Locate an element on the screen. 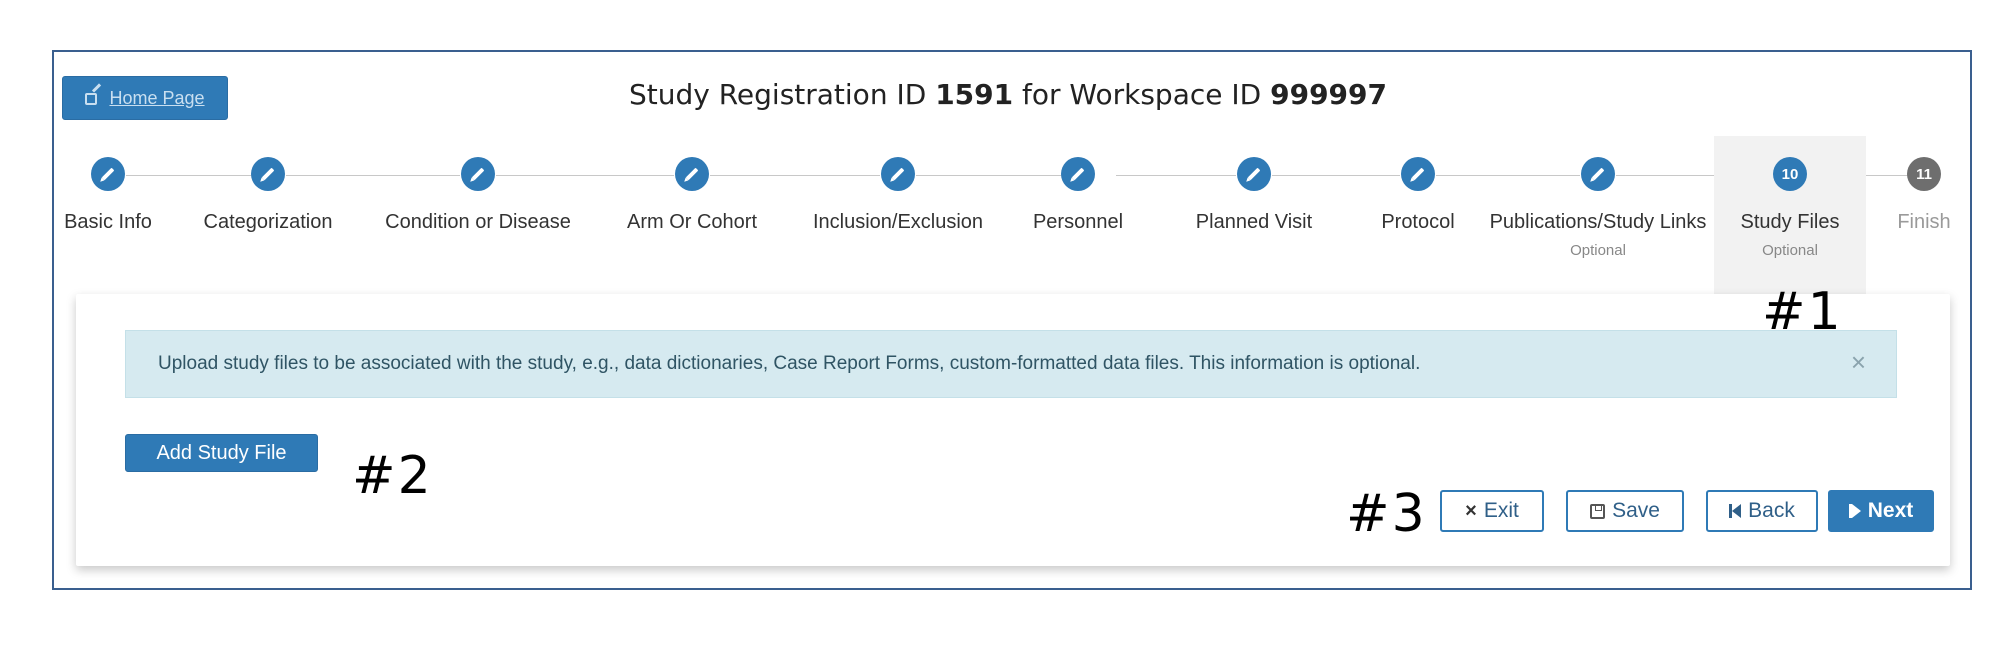 This screenshot has width=2016, height=666. step-forward-icon is located at coordinates (1854, 511).